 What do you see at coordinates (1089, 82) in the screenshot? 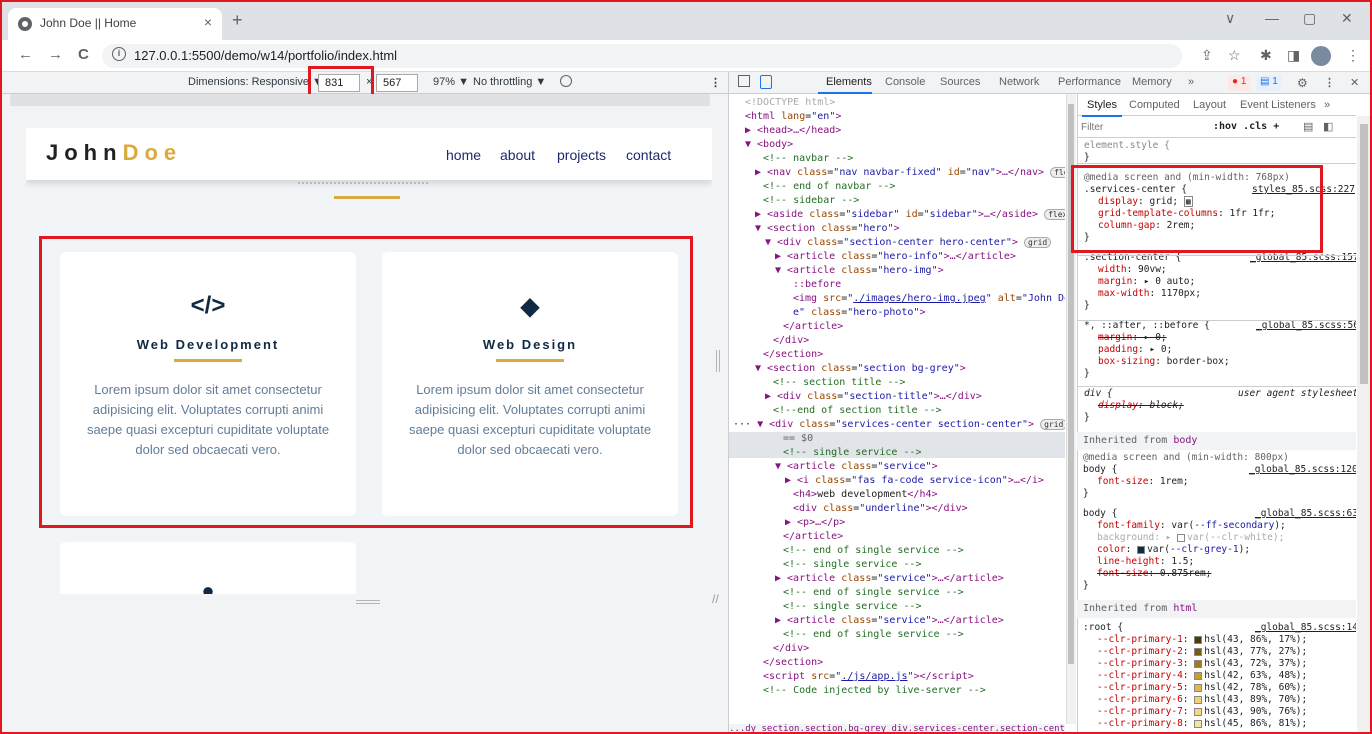
I see `tab-performance: Performance` at bounding box center [1089, 82].